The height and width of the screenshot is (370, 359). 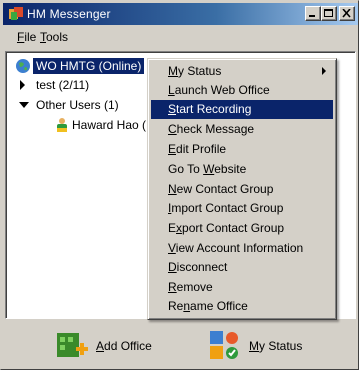 What do you see at coordinates (242, 149) in the screenshot?
I see `menu-item-edit-profile: Edit Profile` at bounding box center [242, 149].